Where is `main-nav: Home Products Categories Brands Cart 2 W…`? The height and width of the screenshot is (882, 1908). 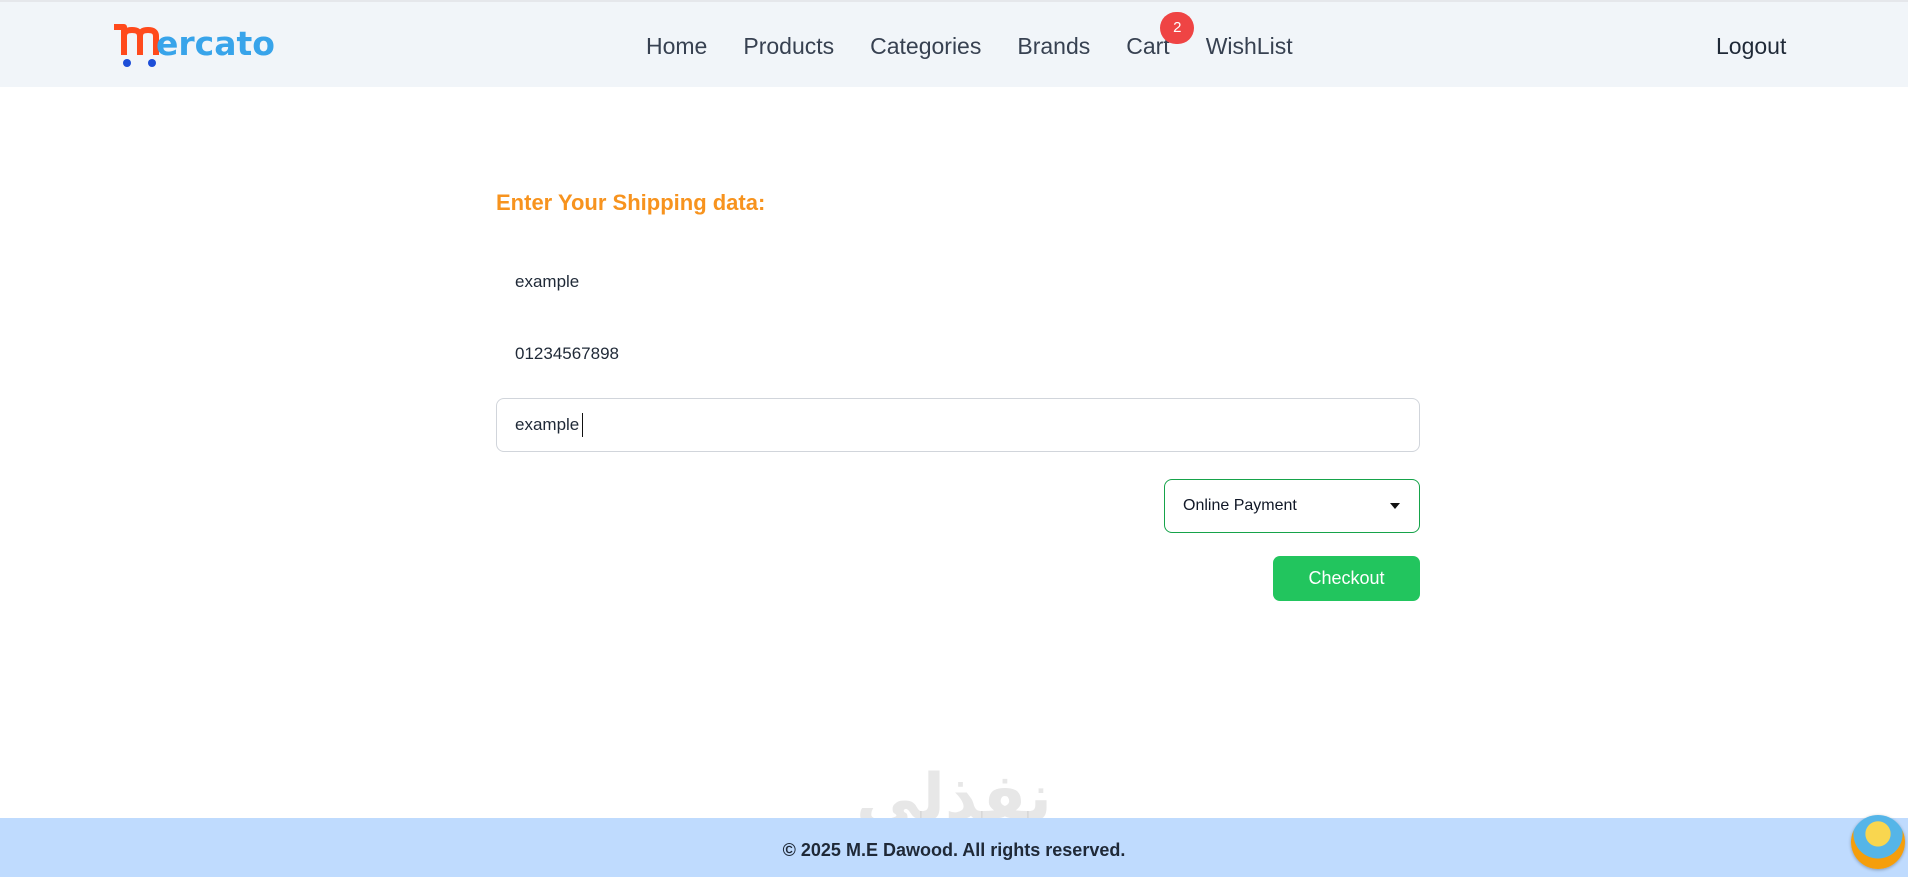
main-nav: Home Products Categories Brands Cart 2 W… is located at coordinates (987, 36).